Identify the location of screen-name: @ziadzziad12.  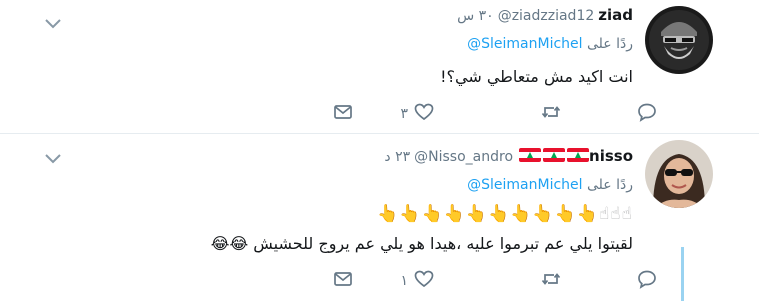
(546, 16).